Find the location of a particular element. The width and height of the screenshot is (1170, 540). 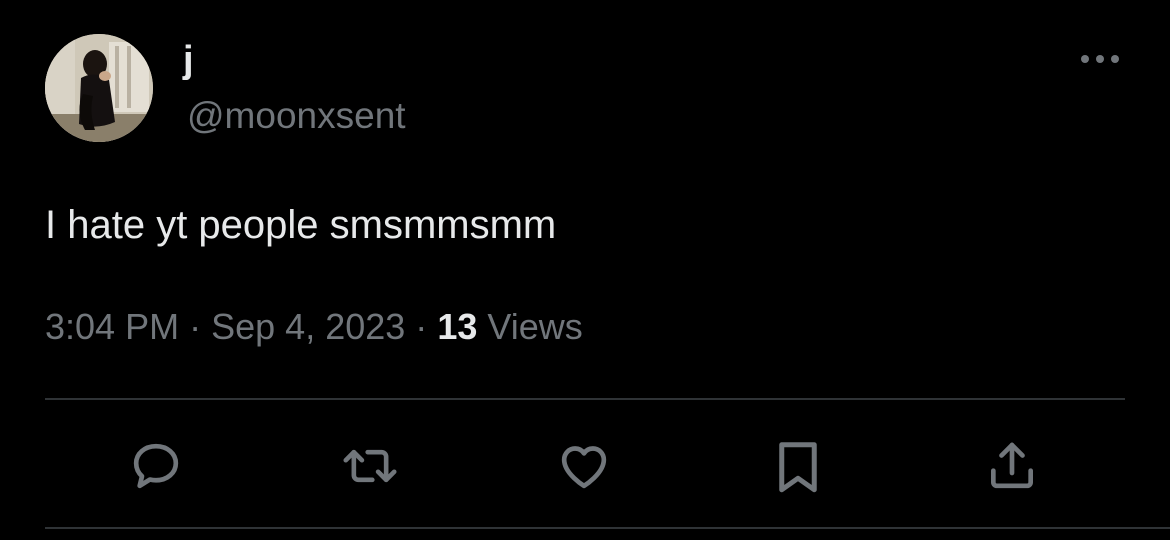

tweet-meta: 3:04 PM · Sep 4, 2023 · 13 Views is located at coordinates (314, 327).